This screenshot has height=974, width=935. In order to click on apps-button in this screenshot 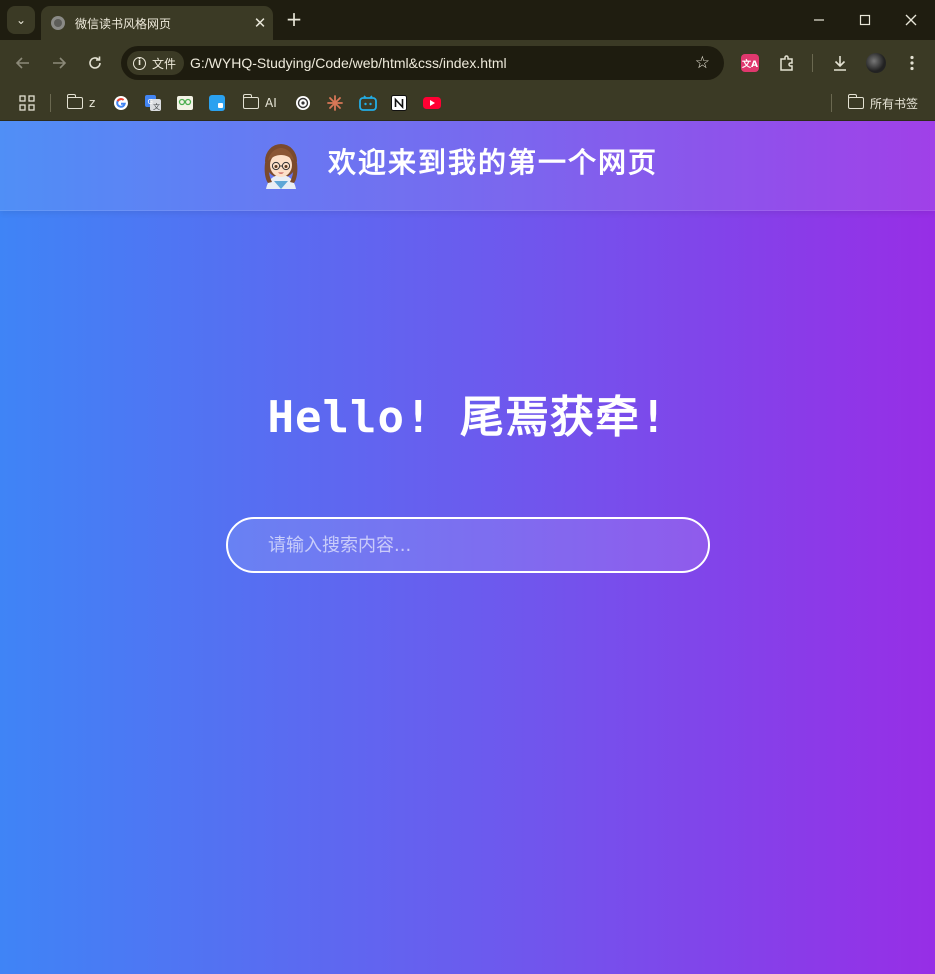, I will do `click(27, 103)`.